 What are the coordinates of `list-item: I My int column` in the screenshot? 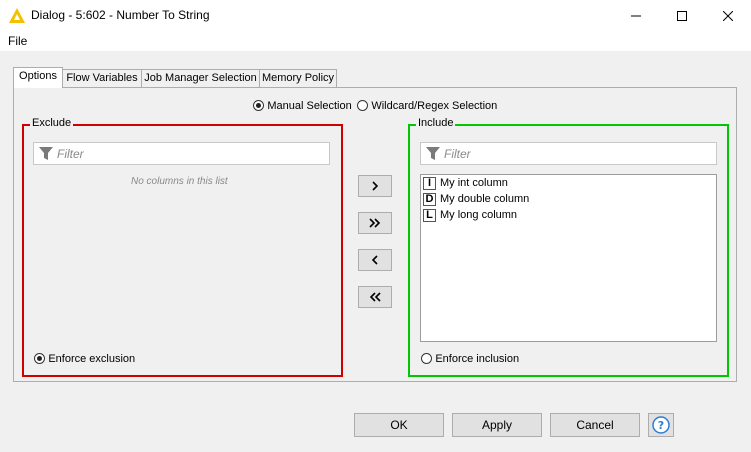 It's located at (465, 183).